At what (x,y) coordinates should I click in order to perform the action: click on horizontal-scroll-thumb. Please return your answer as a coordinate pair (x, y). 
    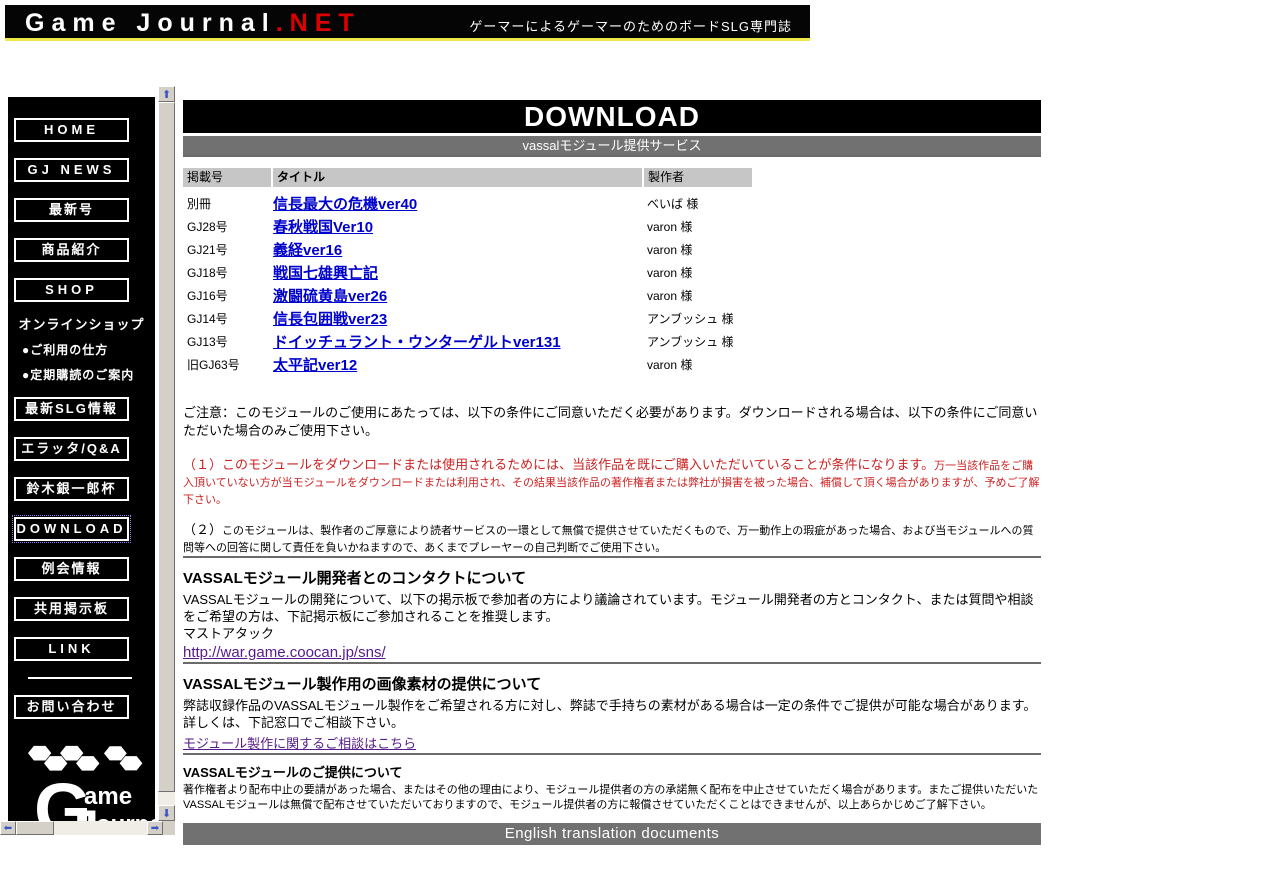
    Looking at the image, I should click on (35, 828).